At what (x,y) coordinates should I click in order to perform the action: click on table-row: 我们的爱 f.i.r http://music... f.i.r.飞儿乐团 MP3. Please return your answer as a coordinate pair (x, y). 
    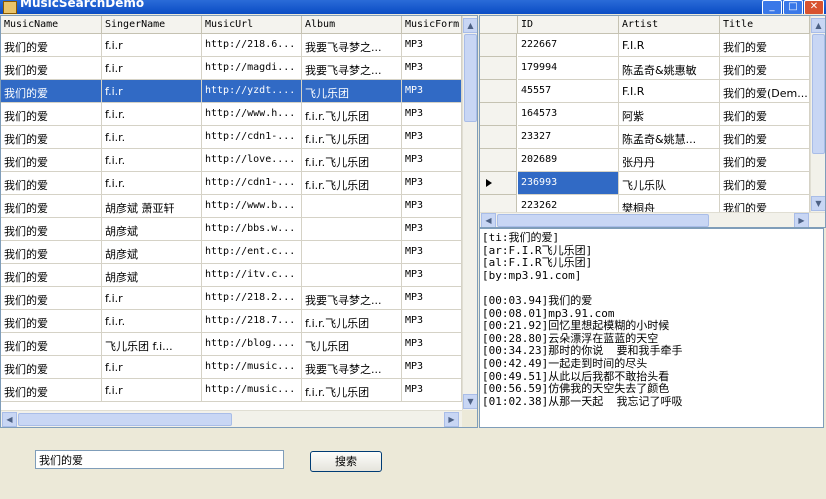
    Looking at the image, I should click on (231, 390).